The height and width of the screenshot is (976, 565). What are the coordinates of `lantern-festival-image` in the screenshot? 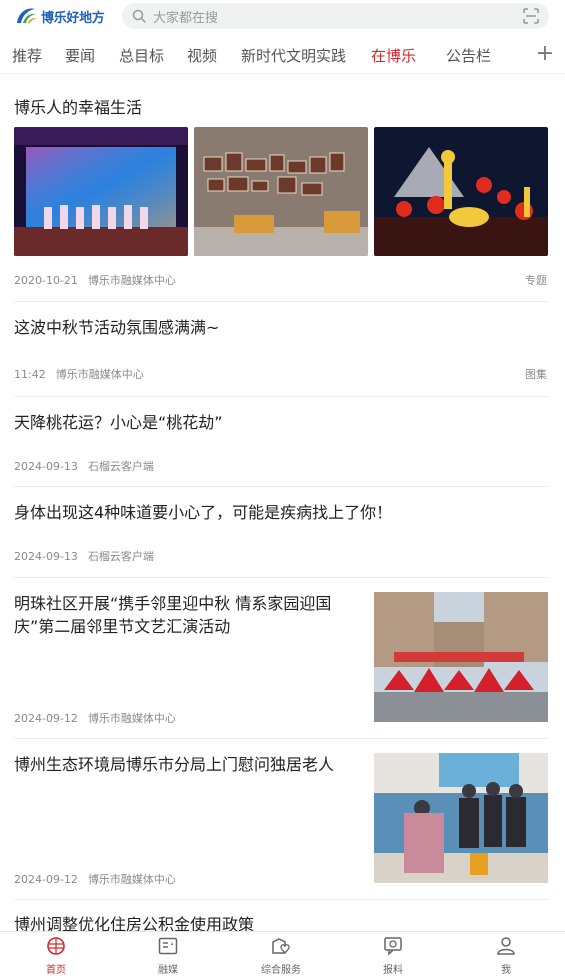 It's located at (461, 191).